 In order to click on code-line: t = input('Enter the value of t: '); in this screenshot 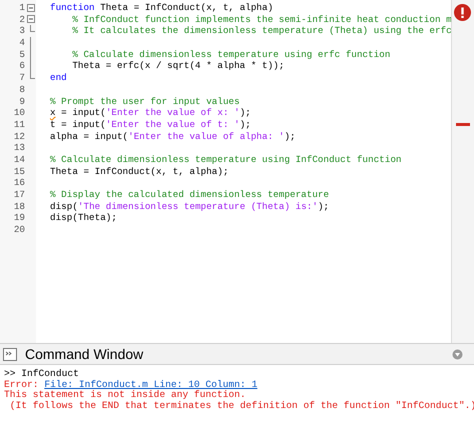, I will do `click(150, 124)`.